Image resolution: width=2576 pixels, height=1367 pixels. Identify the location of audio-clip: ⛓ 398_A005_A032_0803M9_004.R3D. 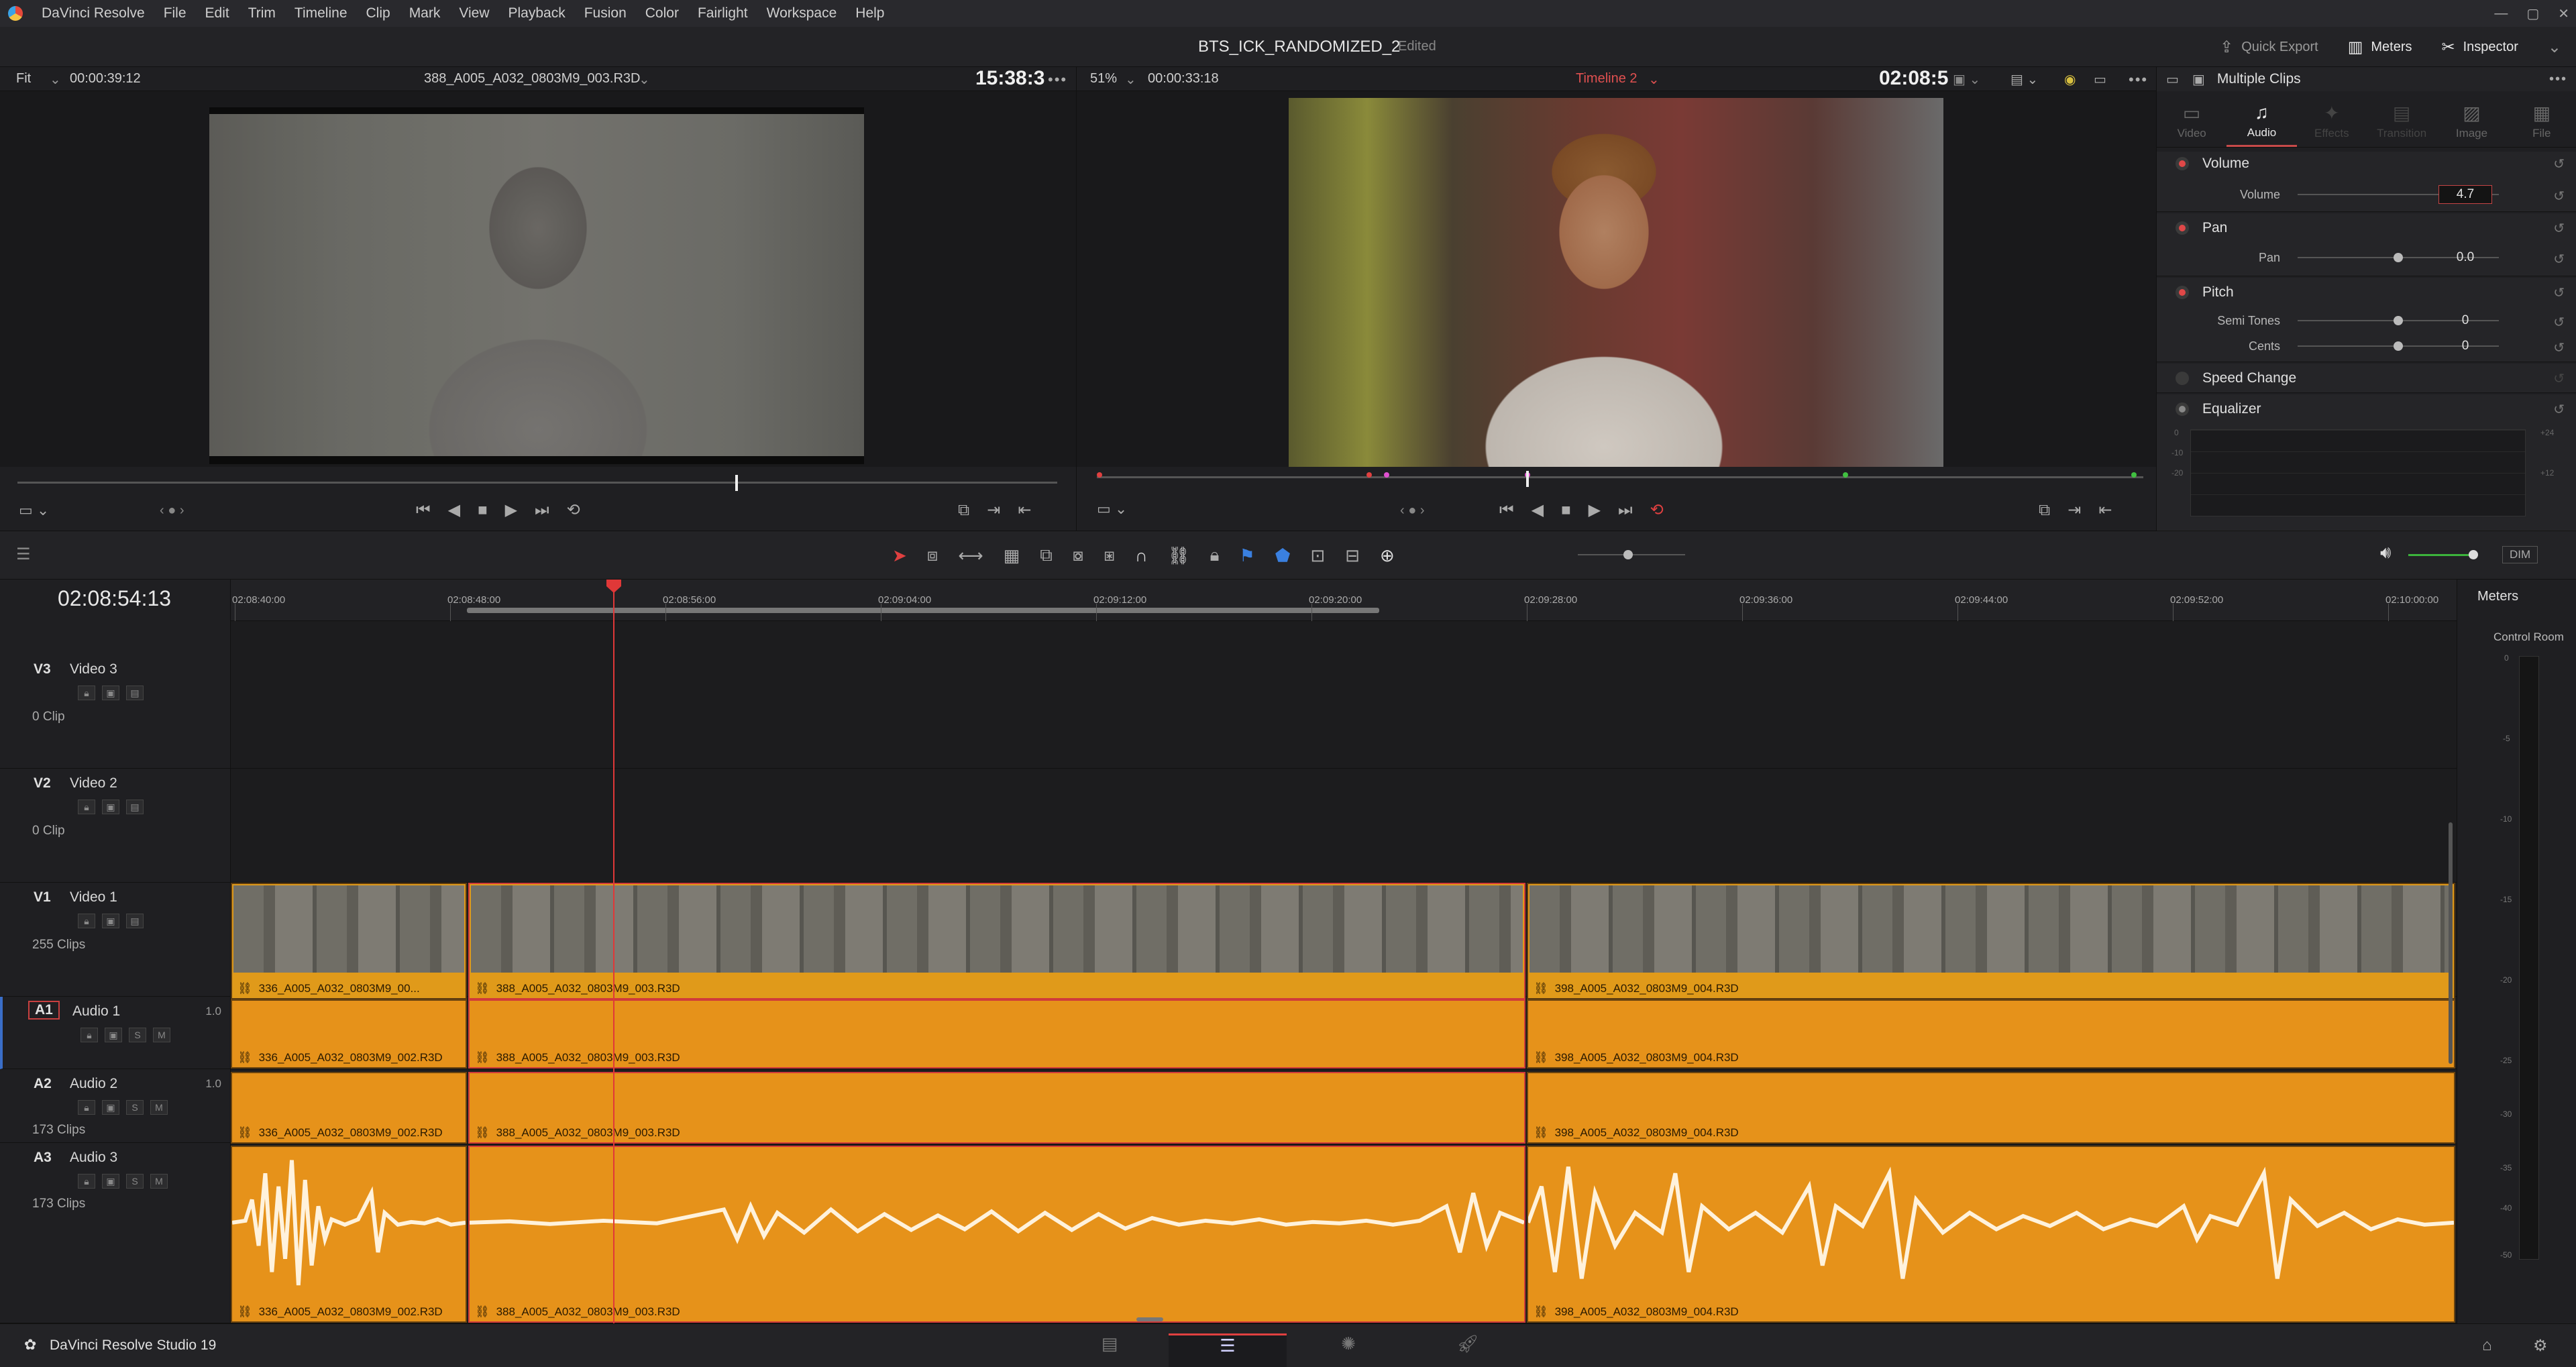
(1991, 1034).